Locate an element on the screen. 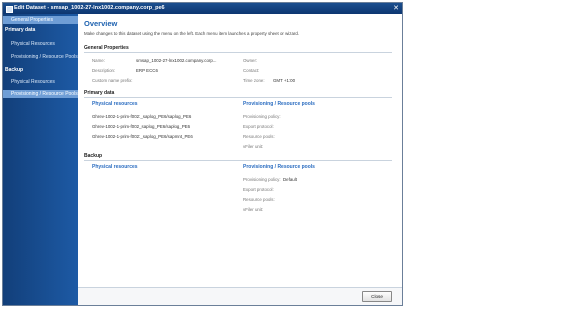  backup-physical-resources-title: Physical resources is located at coordinates (115, 167).